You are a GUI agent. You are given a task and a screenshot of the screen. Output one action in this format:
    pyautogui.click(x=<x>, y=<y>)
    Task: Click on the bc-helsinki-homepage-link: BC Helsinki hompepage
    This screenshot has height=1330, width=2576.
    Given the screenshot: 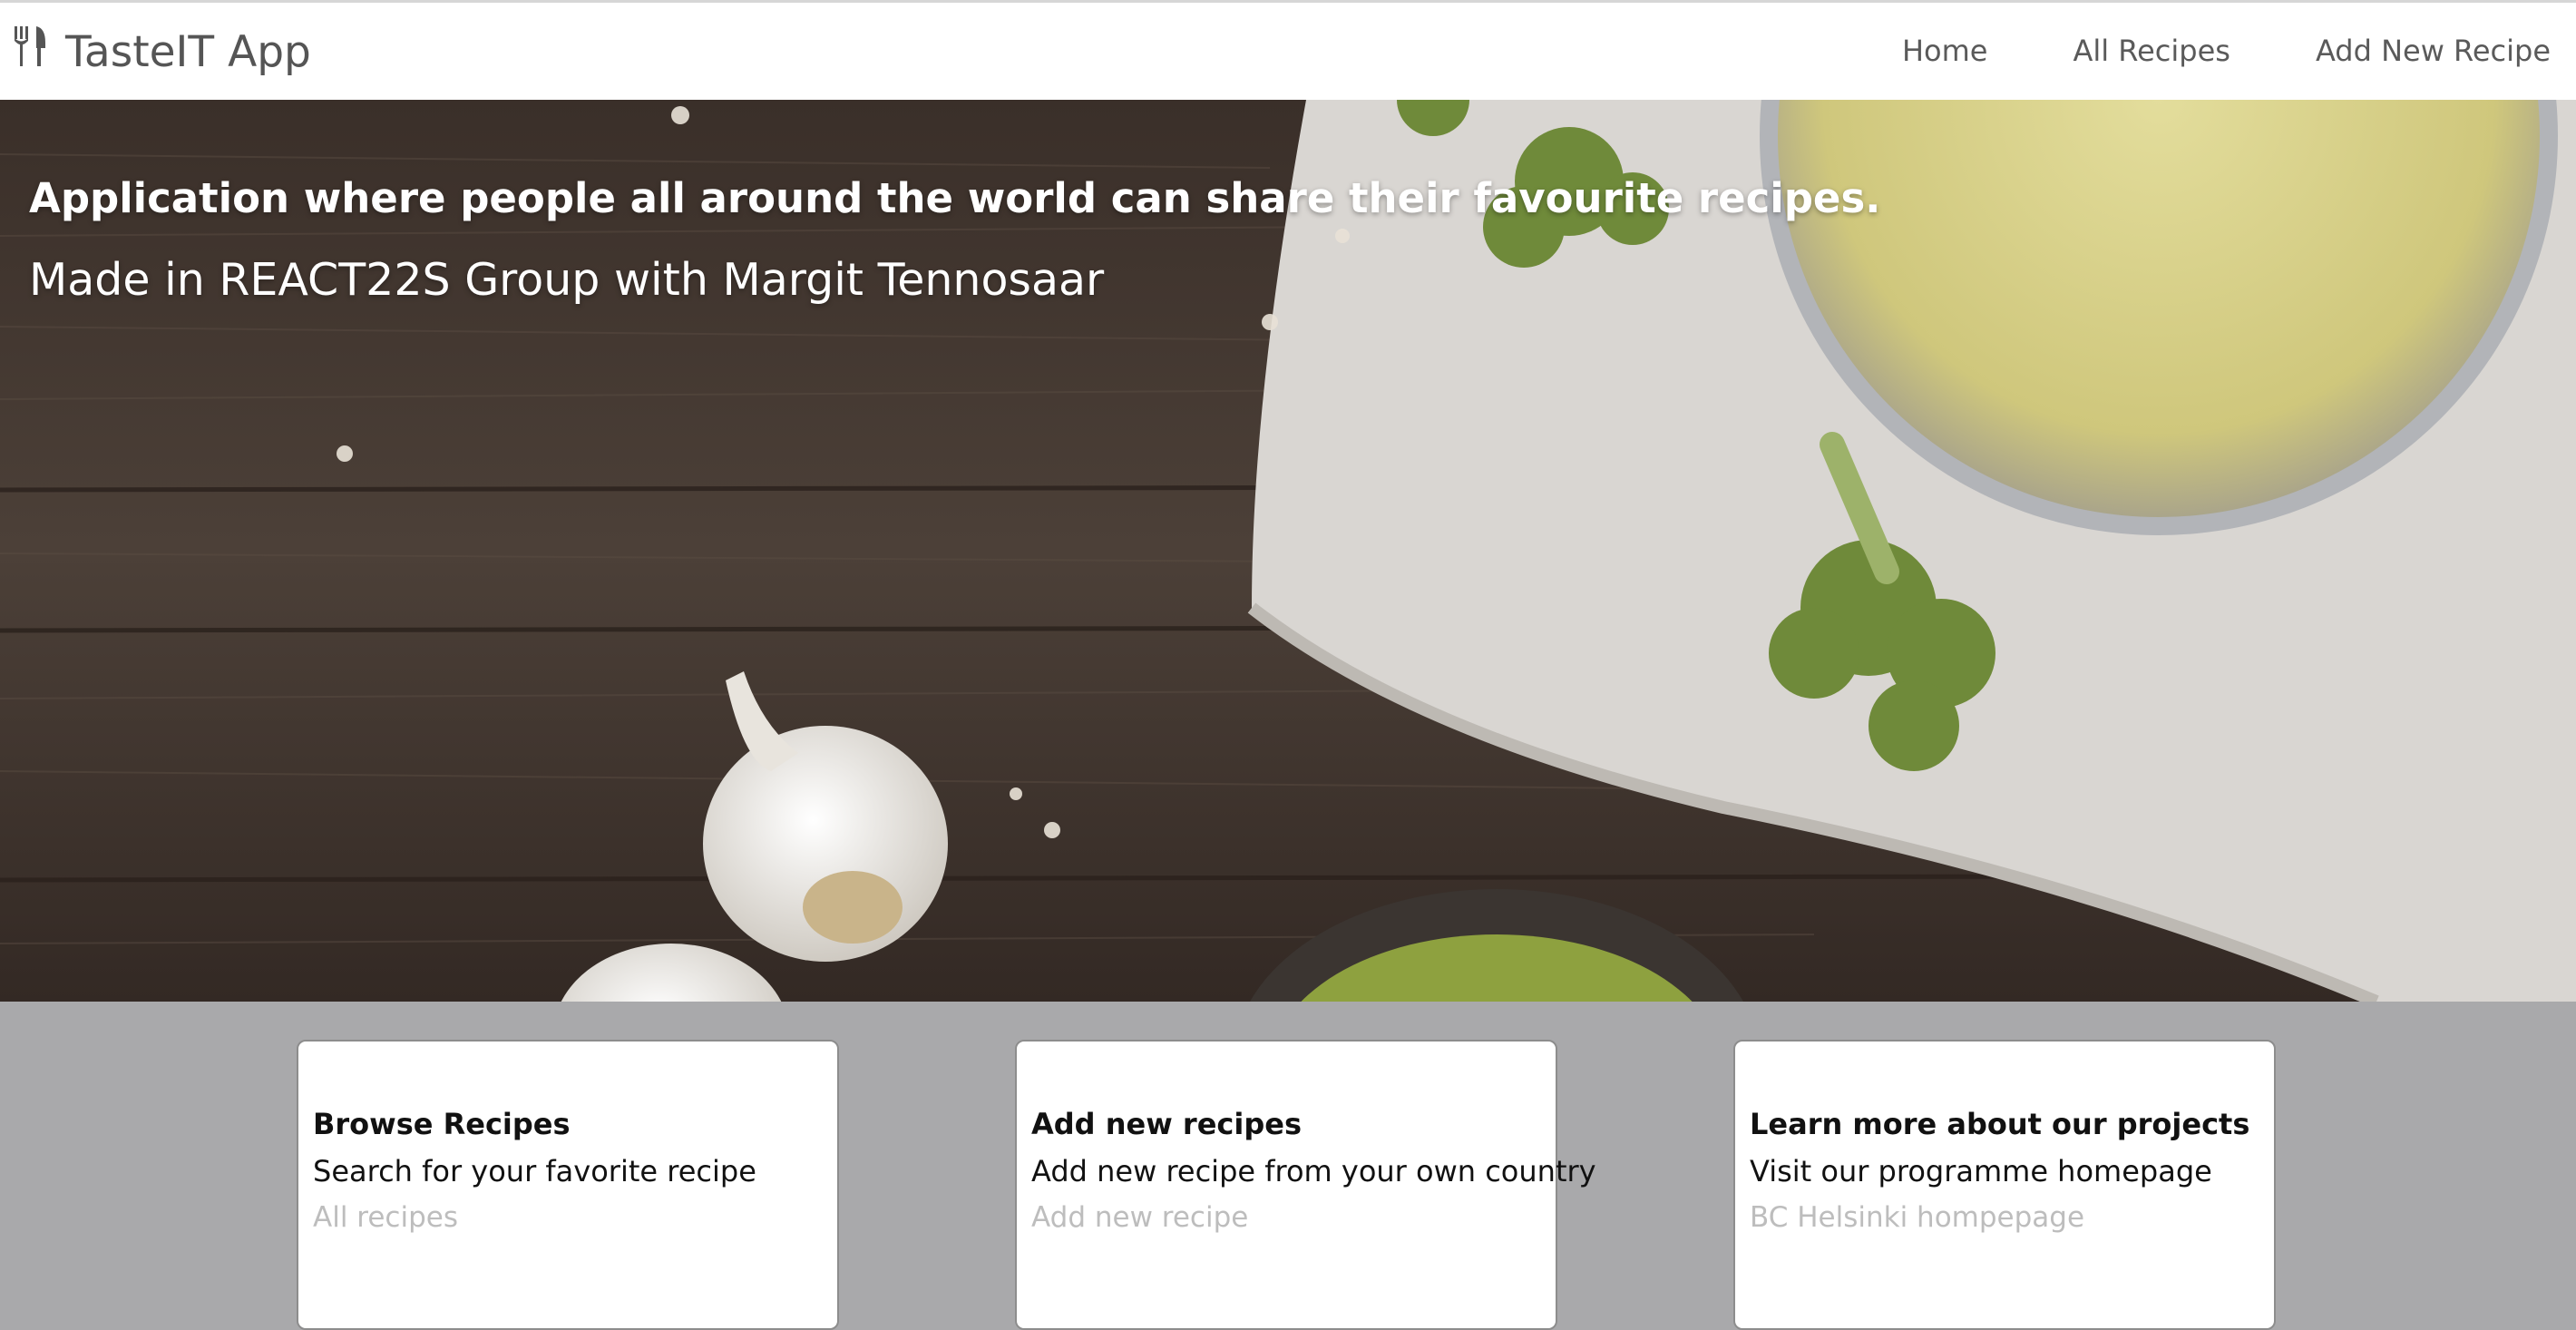 What is the action you would take?
    pyautogui.click(x=1917, y=1217)
    